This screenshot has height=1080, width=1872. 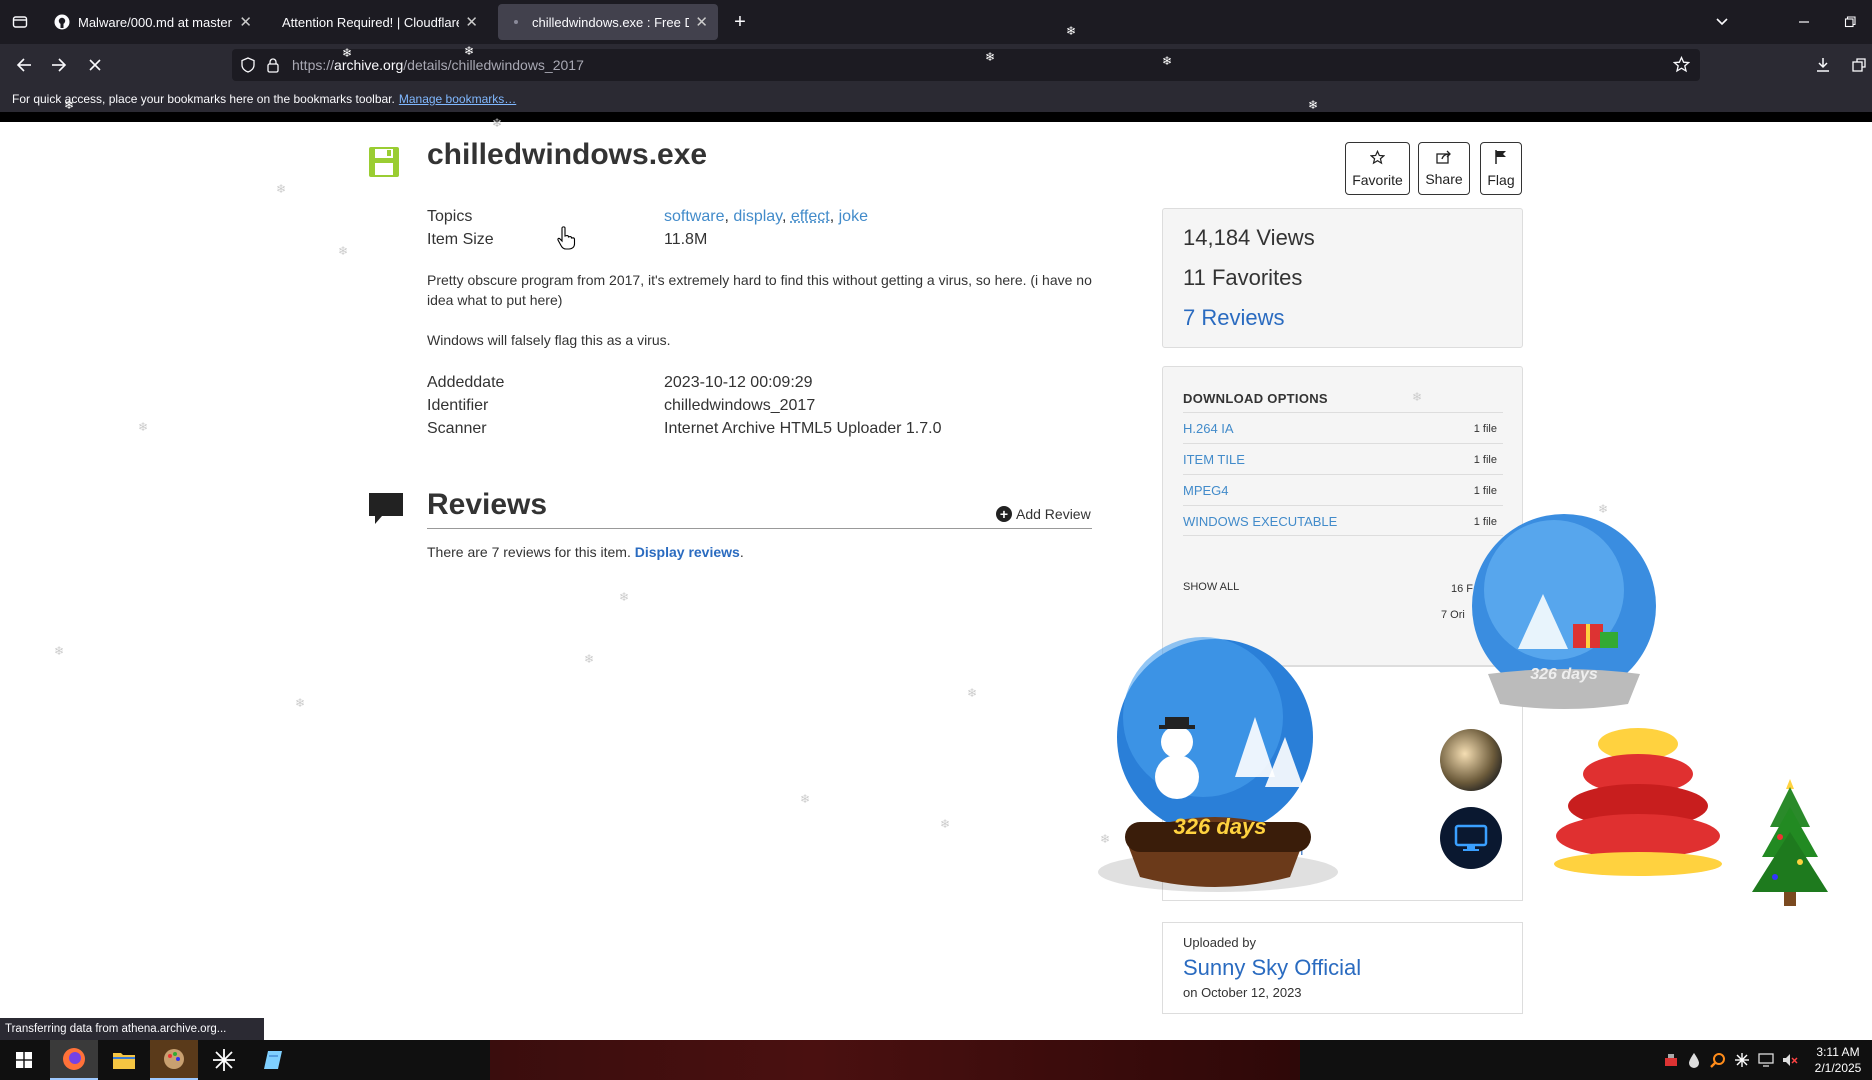 What do you see at coordinates (1243, 277) in the screenshot?
I see `favorites-count: 11 Favorites` at bounding box center [1243, 277].